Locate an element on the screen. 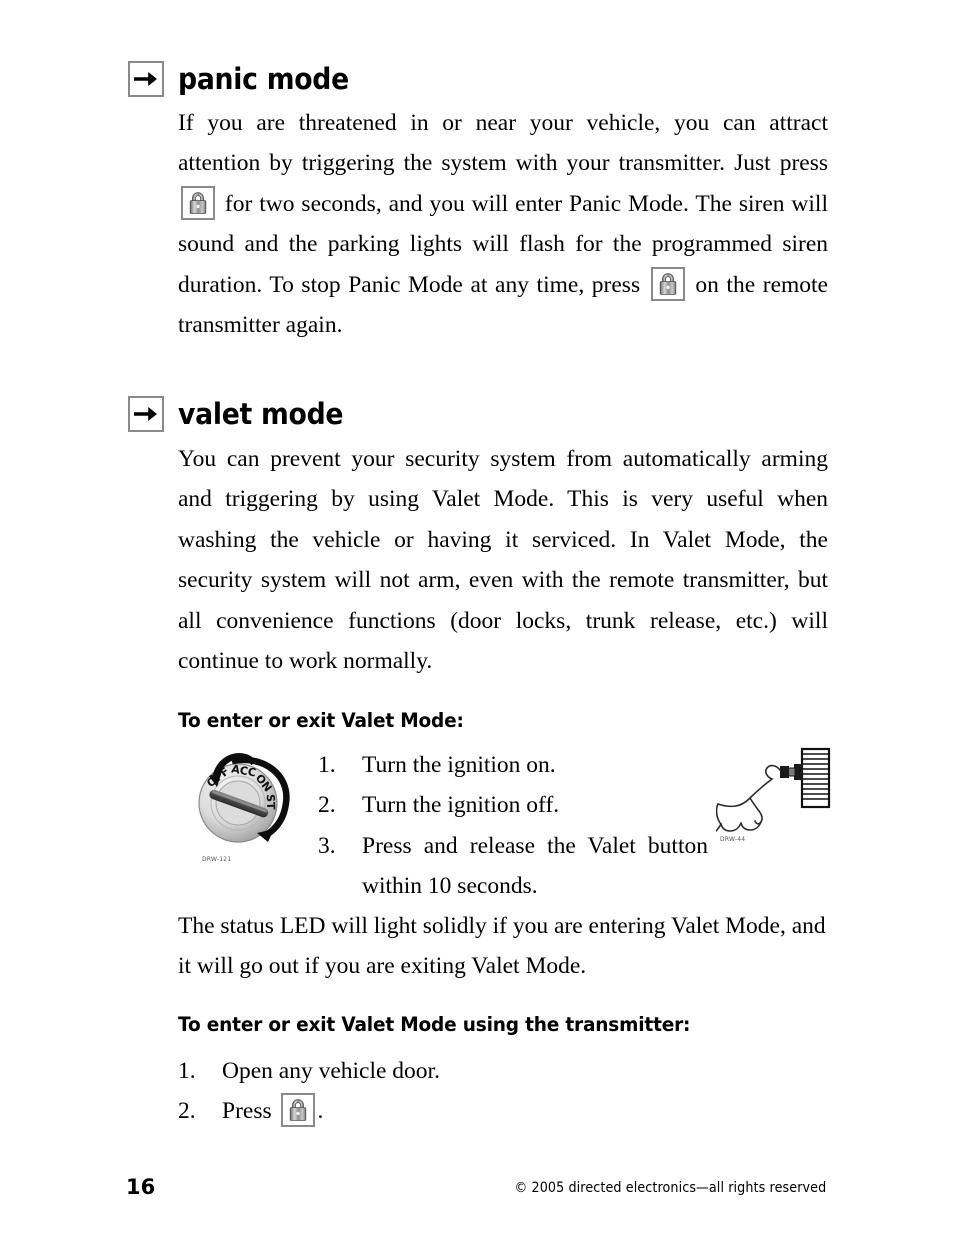 This screenshot has height=1235, width=954. list-item: 1. Open any vehicle door. is located at coordinates (428, 1071).